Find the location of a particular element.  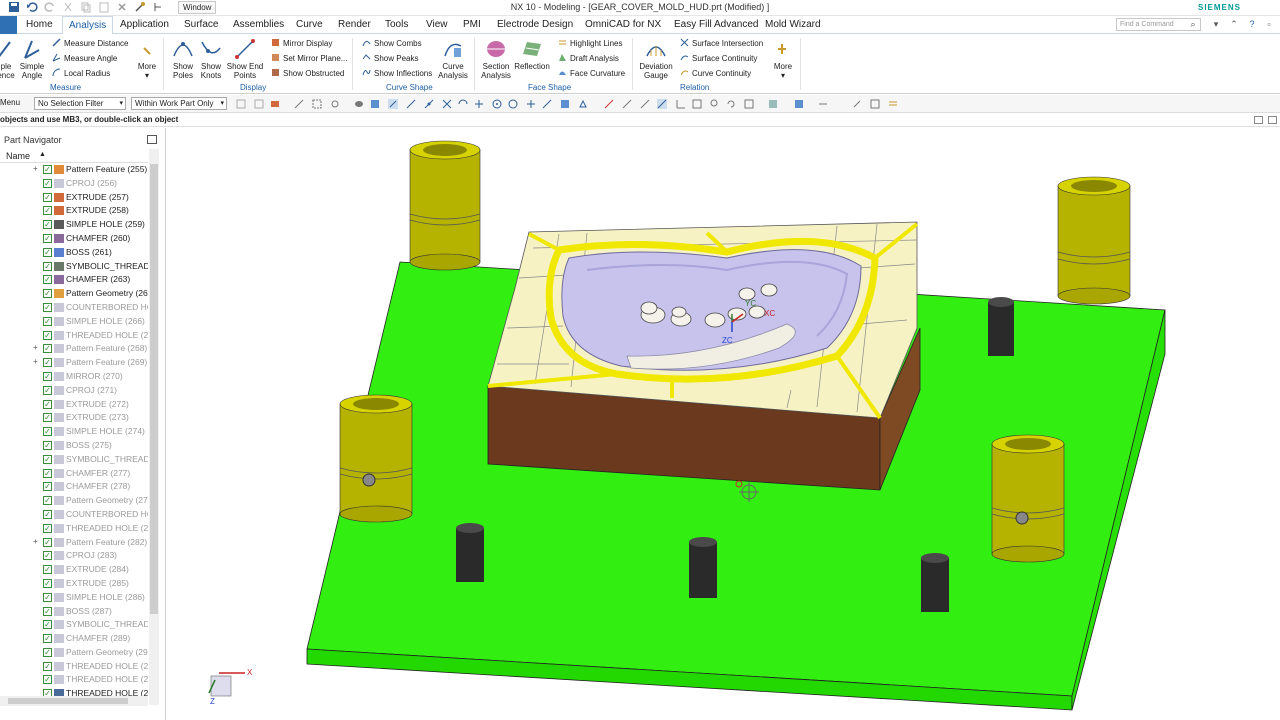

tree-row: ✓ EXTRUDE (284) is located at coordinates (74, 570).